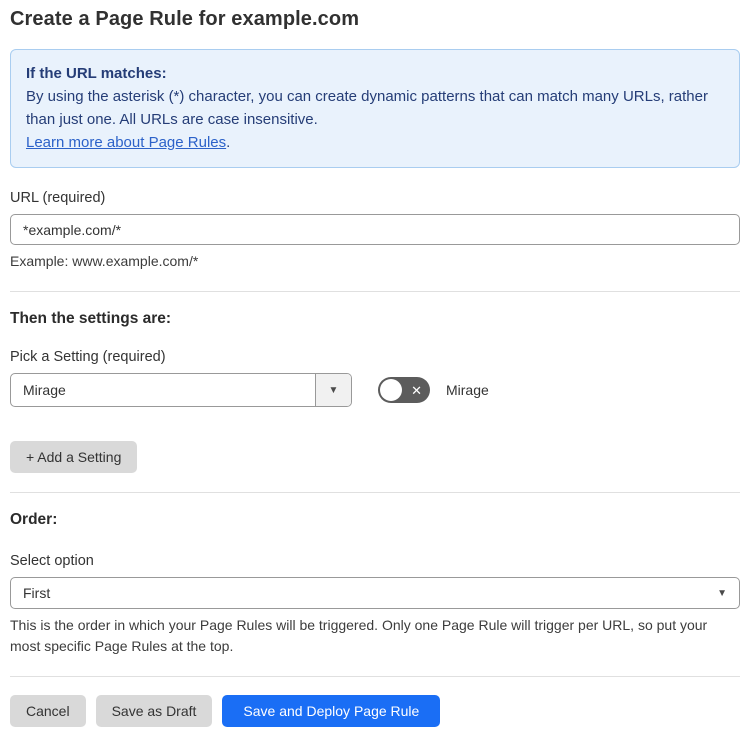  I want to click on save-and-deploy-button: Save and Deploy Page Rule, so click(331, 711).